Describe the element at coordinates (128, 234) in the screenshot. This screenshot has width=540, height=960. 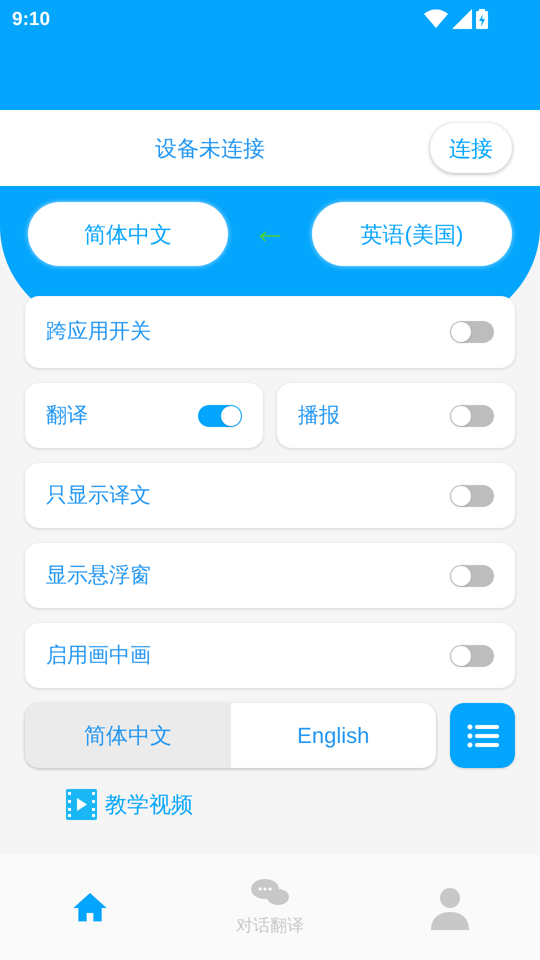
I see `source-language-button: 简体中文` at that location.